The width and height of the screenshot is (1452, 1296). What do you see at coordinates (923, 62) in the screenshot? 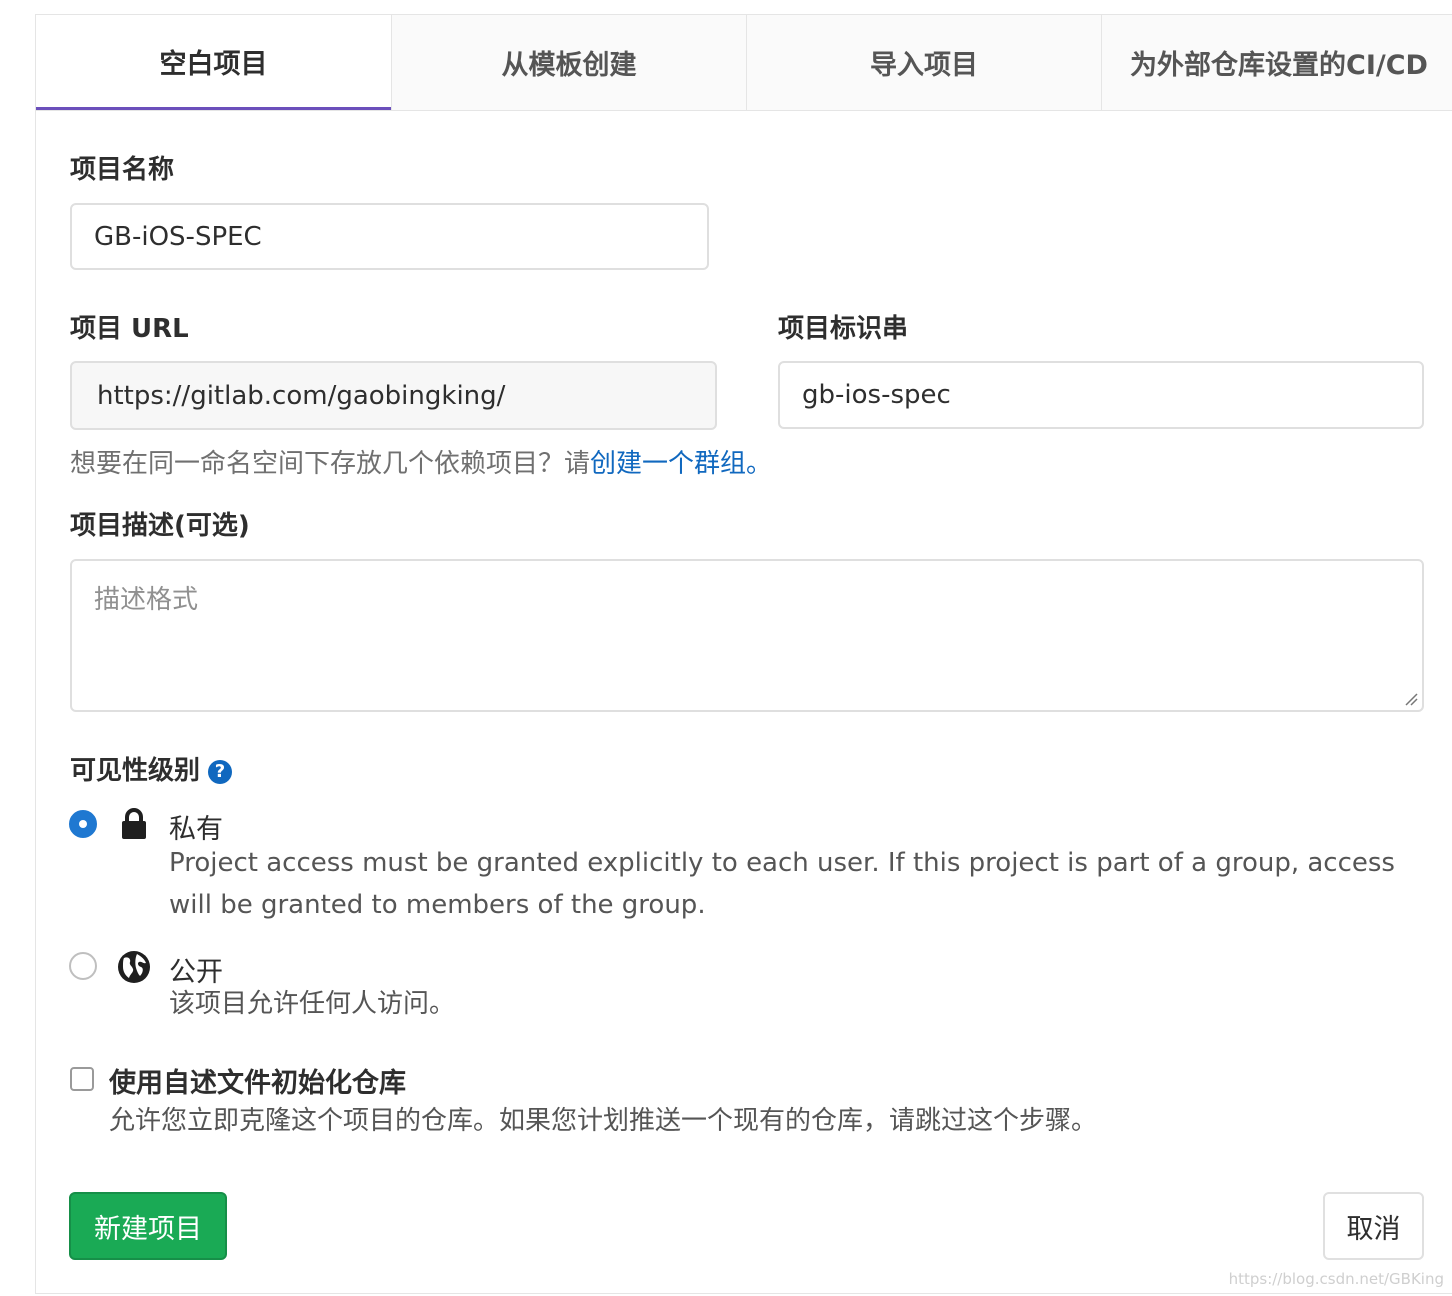
I see `tab-import-project: 导入项目` at bounding box center [923, 62].